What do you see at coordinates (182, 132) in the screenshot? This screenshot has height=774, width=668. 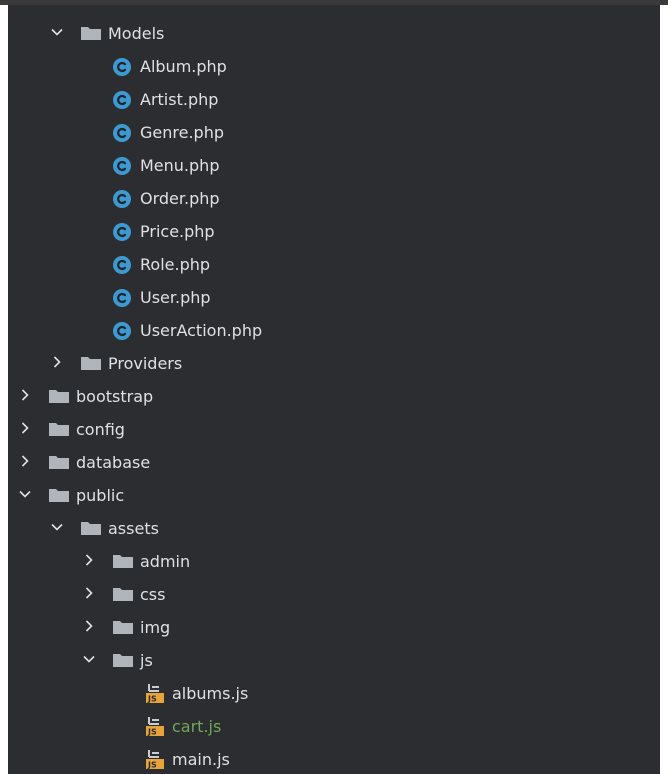 I see `tree-node-label: Genre.php` at bounding box center [182, 132].